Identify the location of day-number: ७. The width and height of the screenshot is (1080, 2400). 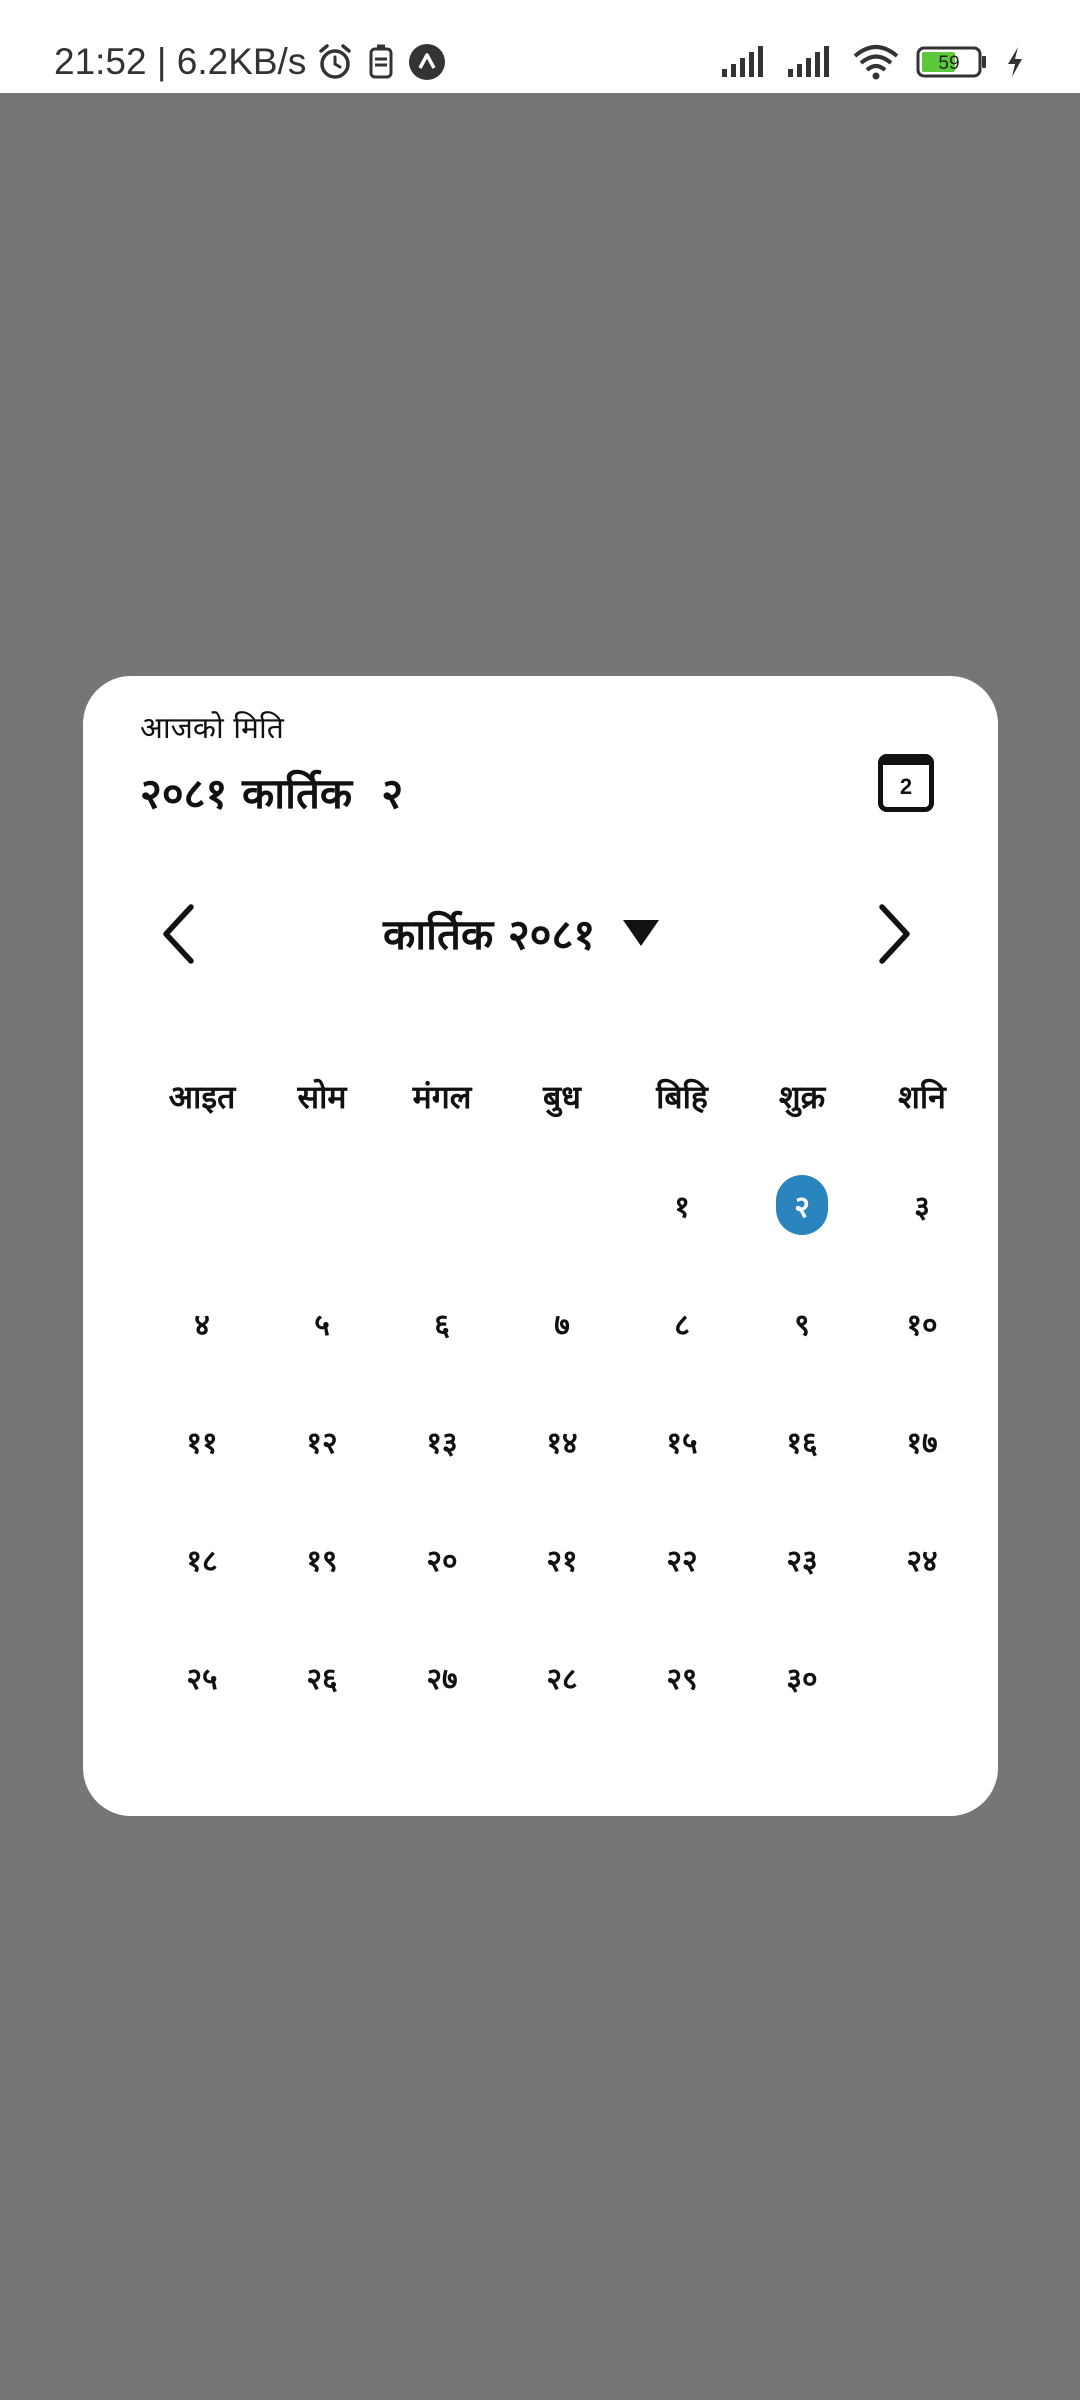
(562, 1325).